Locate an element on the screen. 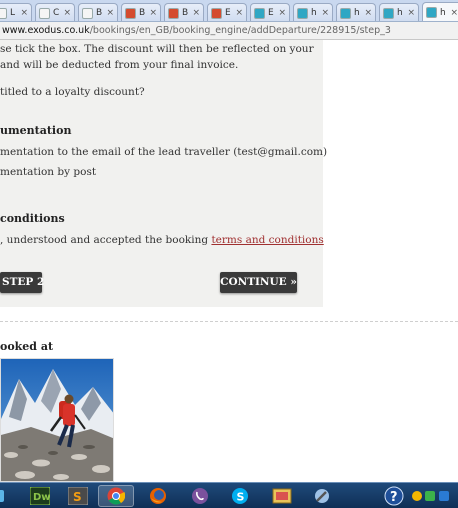 This screenshot has width=458, height=508. back-button-label: STEP 2 is located at coordinates (23, 282).